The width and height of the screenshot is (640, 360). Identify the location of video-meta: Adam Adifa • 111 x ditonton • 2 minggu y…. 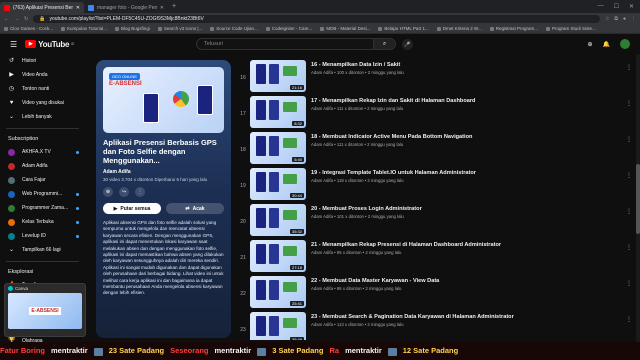
(357, 108).